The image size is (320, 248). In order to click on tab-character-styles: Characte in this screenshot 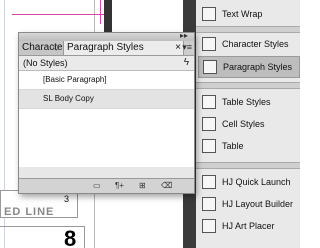, I will do `click(43, 48)`.